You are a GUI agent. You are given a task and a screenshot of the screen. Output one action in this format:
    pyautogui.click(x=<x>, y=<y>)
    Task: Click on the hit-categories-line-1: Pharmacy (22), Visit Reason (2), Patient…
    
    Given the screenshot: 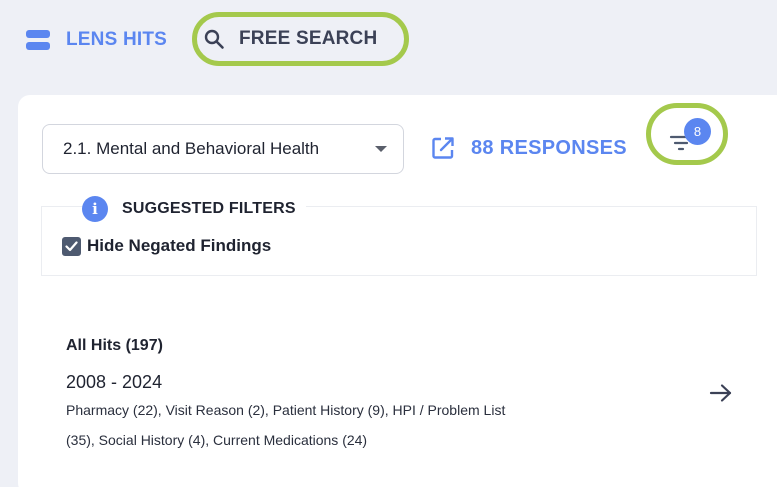 What is the action you would take?
    pyautogui.click(x=286, y=410)
    